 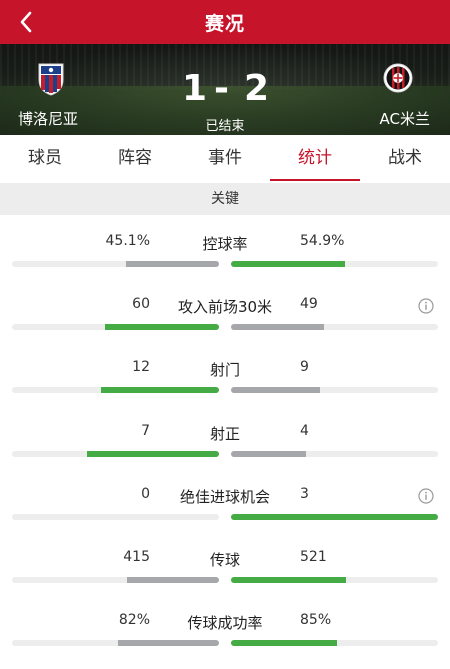 What do you see at coordinates (316, 620) in the screenshot?
I see `stat-away-value: 85%` at bounding box center [316, 620].